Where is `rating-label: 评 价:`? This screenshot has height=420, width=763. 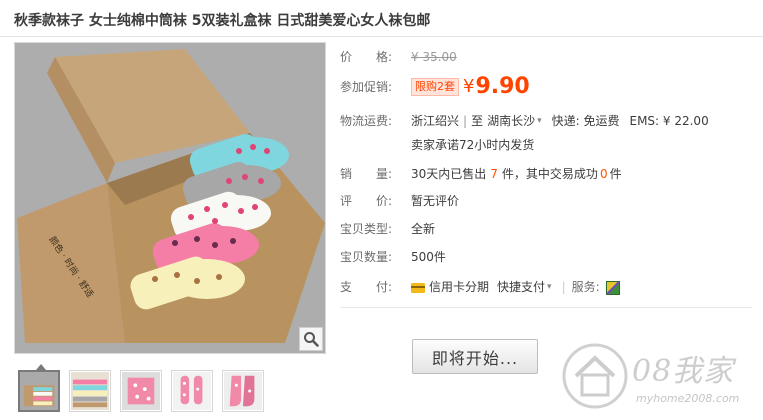 rating-label: 评 价: is located at coordinates (366, 201).